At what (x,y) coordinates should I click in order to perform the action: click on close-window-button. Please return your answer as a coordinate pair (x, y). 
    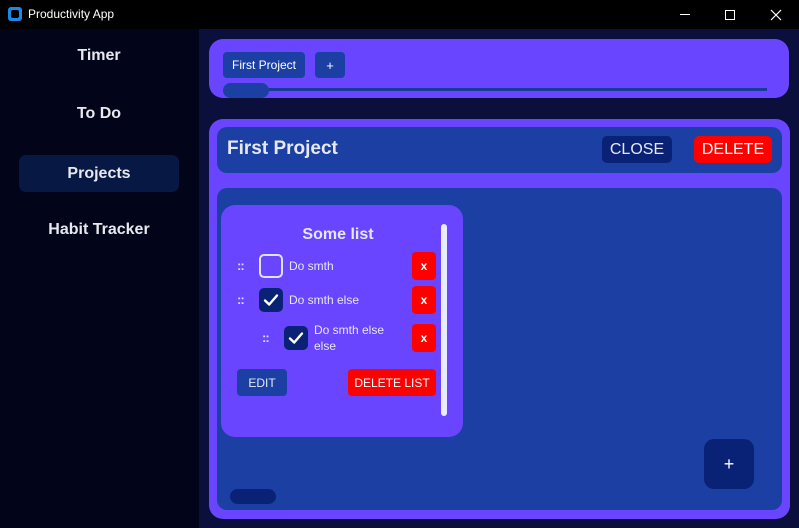
    Looking at the image, I should click on (776, 14).